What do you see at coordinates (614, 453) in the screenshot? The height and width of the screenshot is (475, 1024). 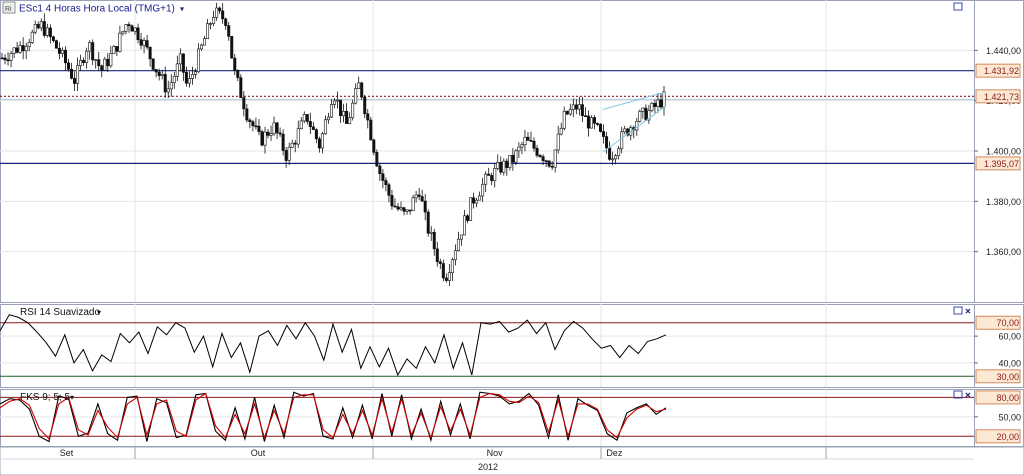 I see `x-tick-label: Dez` at bounding box center [614, 453].